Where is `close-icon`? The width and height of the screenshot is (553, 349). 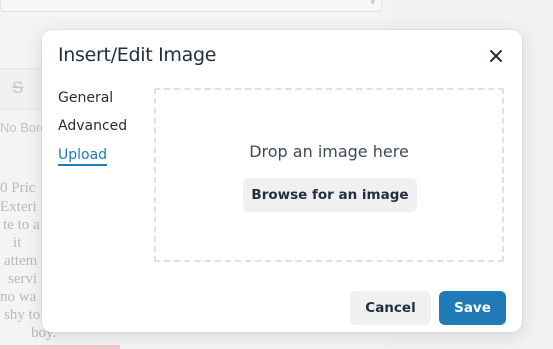
close-icon is located at coordinates (496, 56).